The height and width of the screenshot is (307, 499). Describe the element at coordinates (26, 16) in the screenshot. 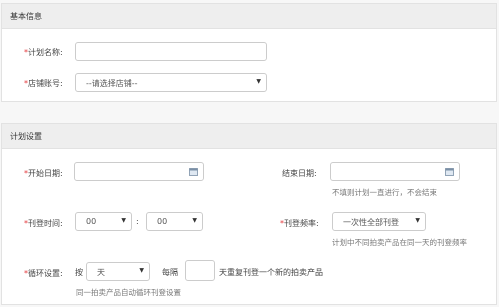

I see `basic-info-title: 基本信息` at that location.